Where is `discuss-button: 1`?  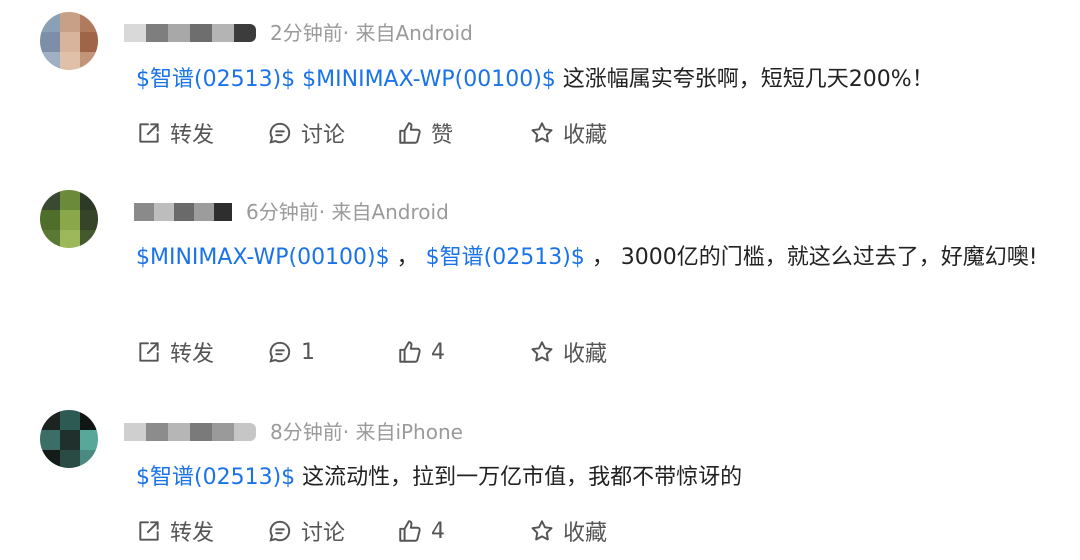 discuss-button: 1 is located at coordinates (291, 352).